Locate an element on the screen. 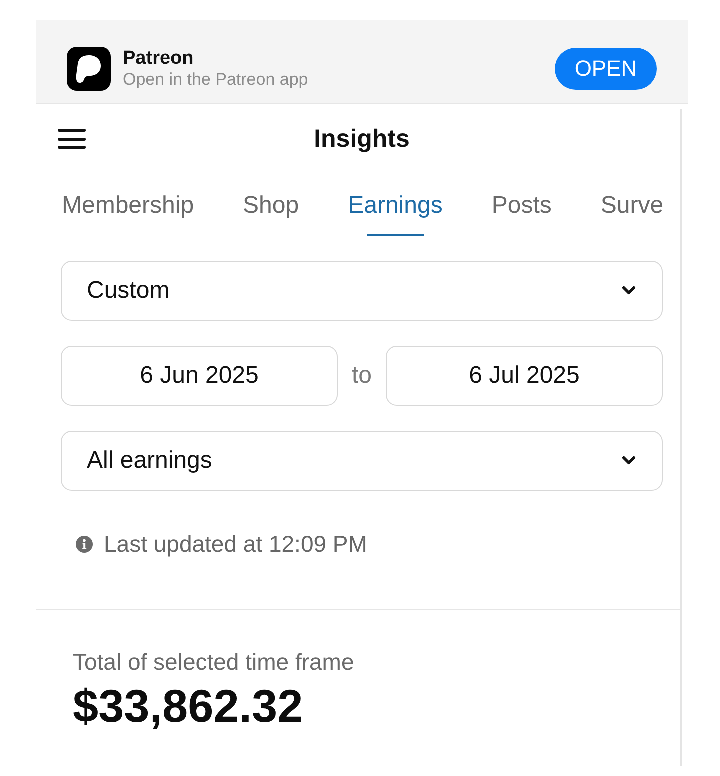  earnings-type-dropdown: All earnings is located at coordinates (362, 461).